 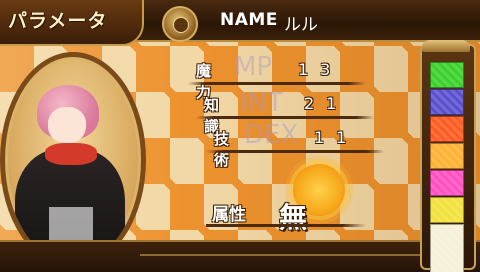 What do you see at coordinates (320, 69) in the screenshot?
I see `stat-value: 13` at bounding box center [320, 69].